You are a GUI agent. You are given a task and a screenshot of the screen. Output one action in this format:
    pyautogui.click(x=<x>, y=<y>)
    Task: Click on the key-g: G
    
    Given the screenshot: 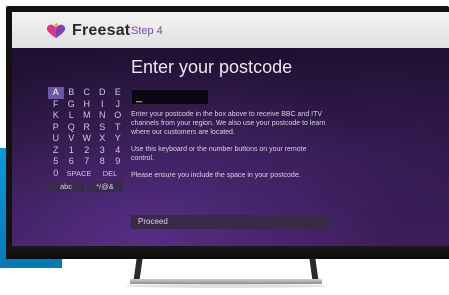 What is the action you would take?
    pyautogui.click(x=72, y=105)
    